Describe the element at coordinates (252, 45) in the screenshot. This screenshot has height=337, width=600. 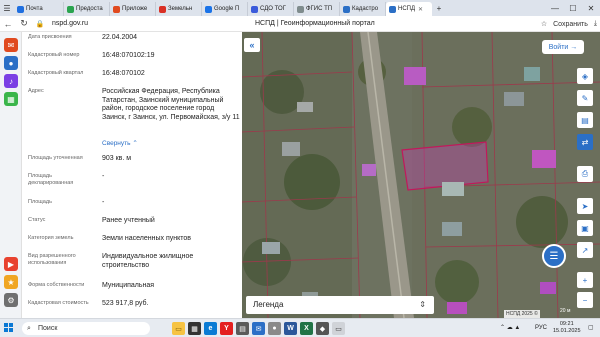
I see `collapse-panel-button: «` at that location.